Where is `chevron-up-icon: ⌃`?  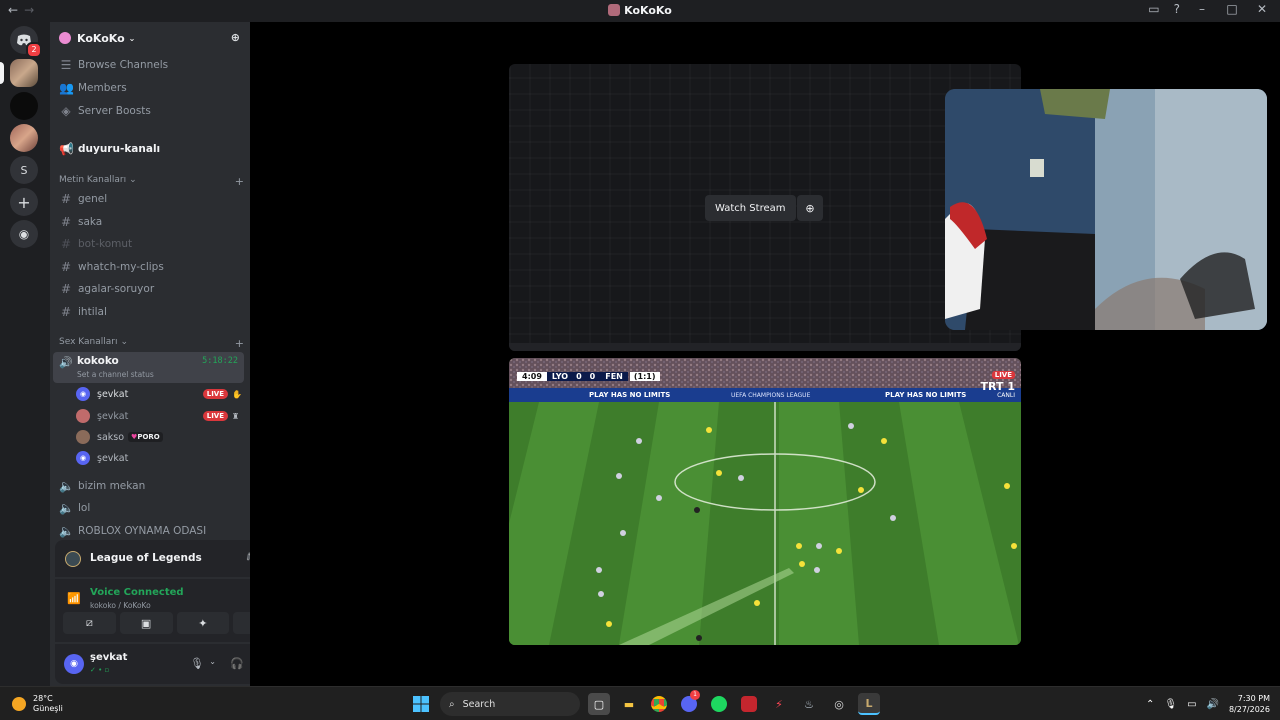 chevron-up-icon: ⌃ is located at coordinates (1150, 704).